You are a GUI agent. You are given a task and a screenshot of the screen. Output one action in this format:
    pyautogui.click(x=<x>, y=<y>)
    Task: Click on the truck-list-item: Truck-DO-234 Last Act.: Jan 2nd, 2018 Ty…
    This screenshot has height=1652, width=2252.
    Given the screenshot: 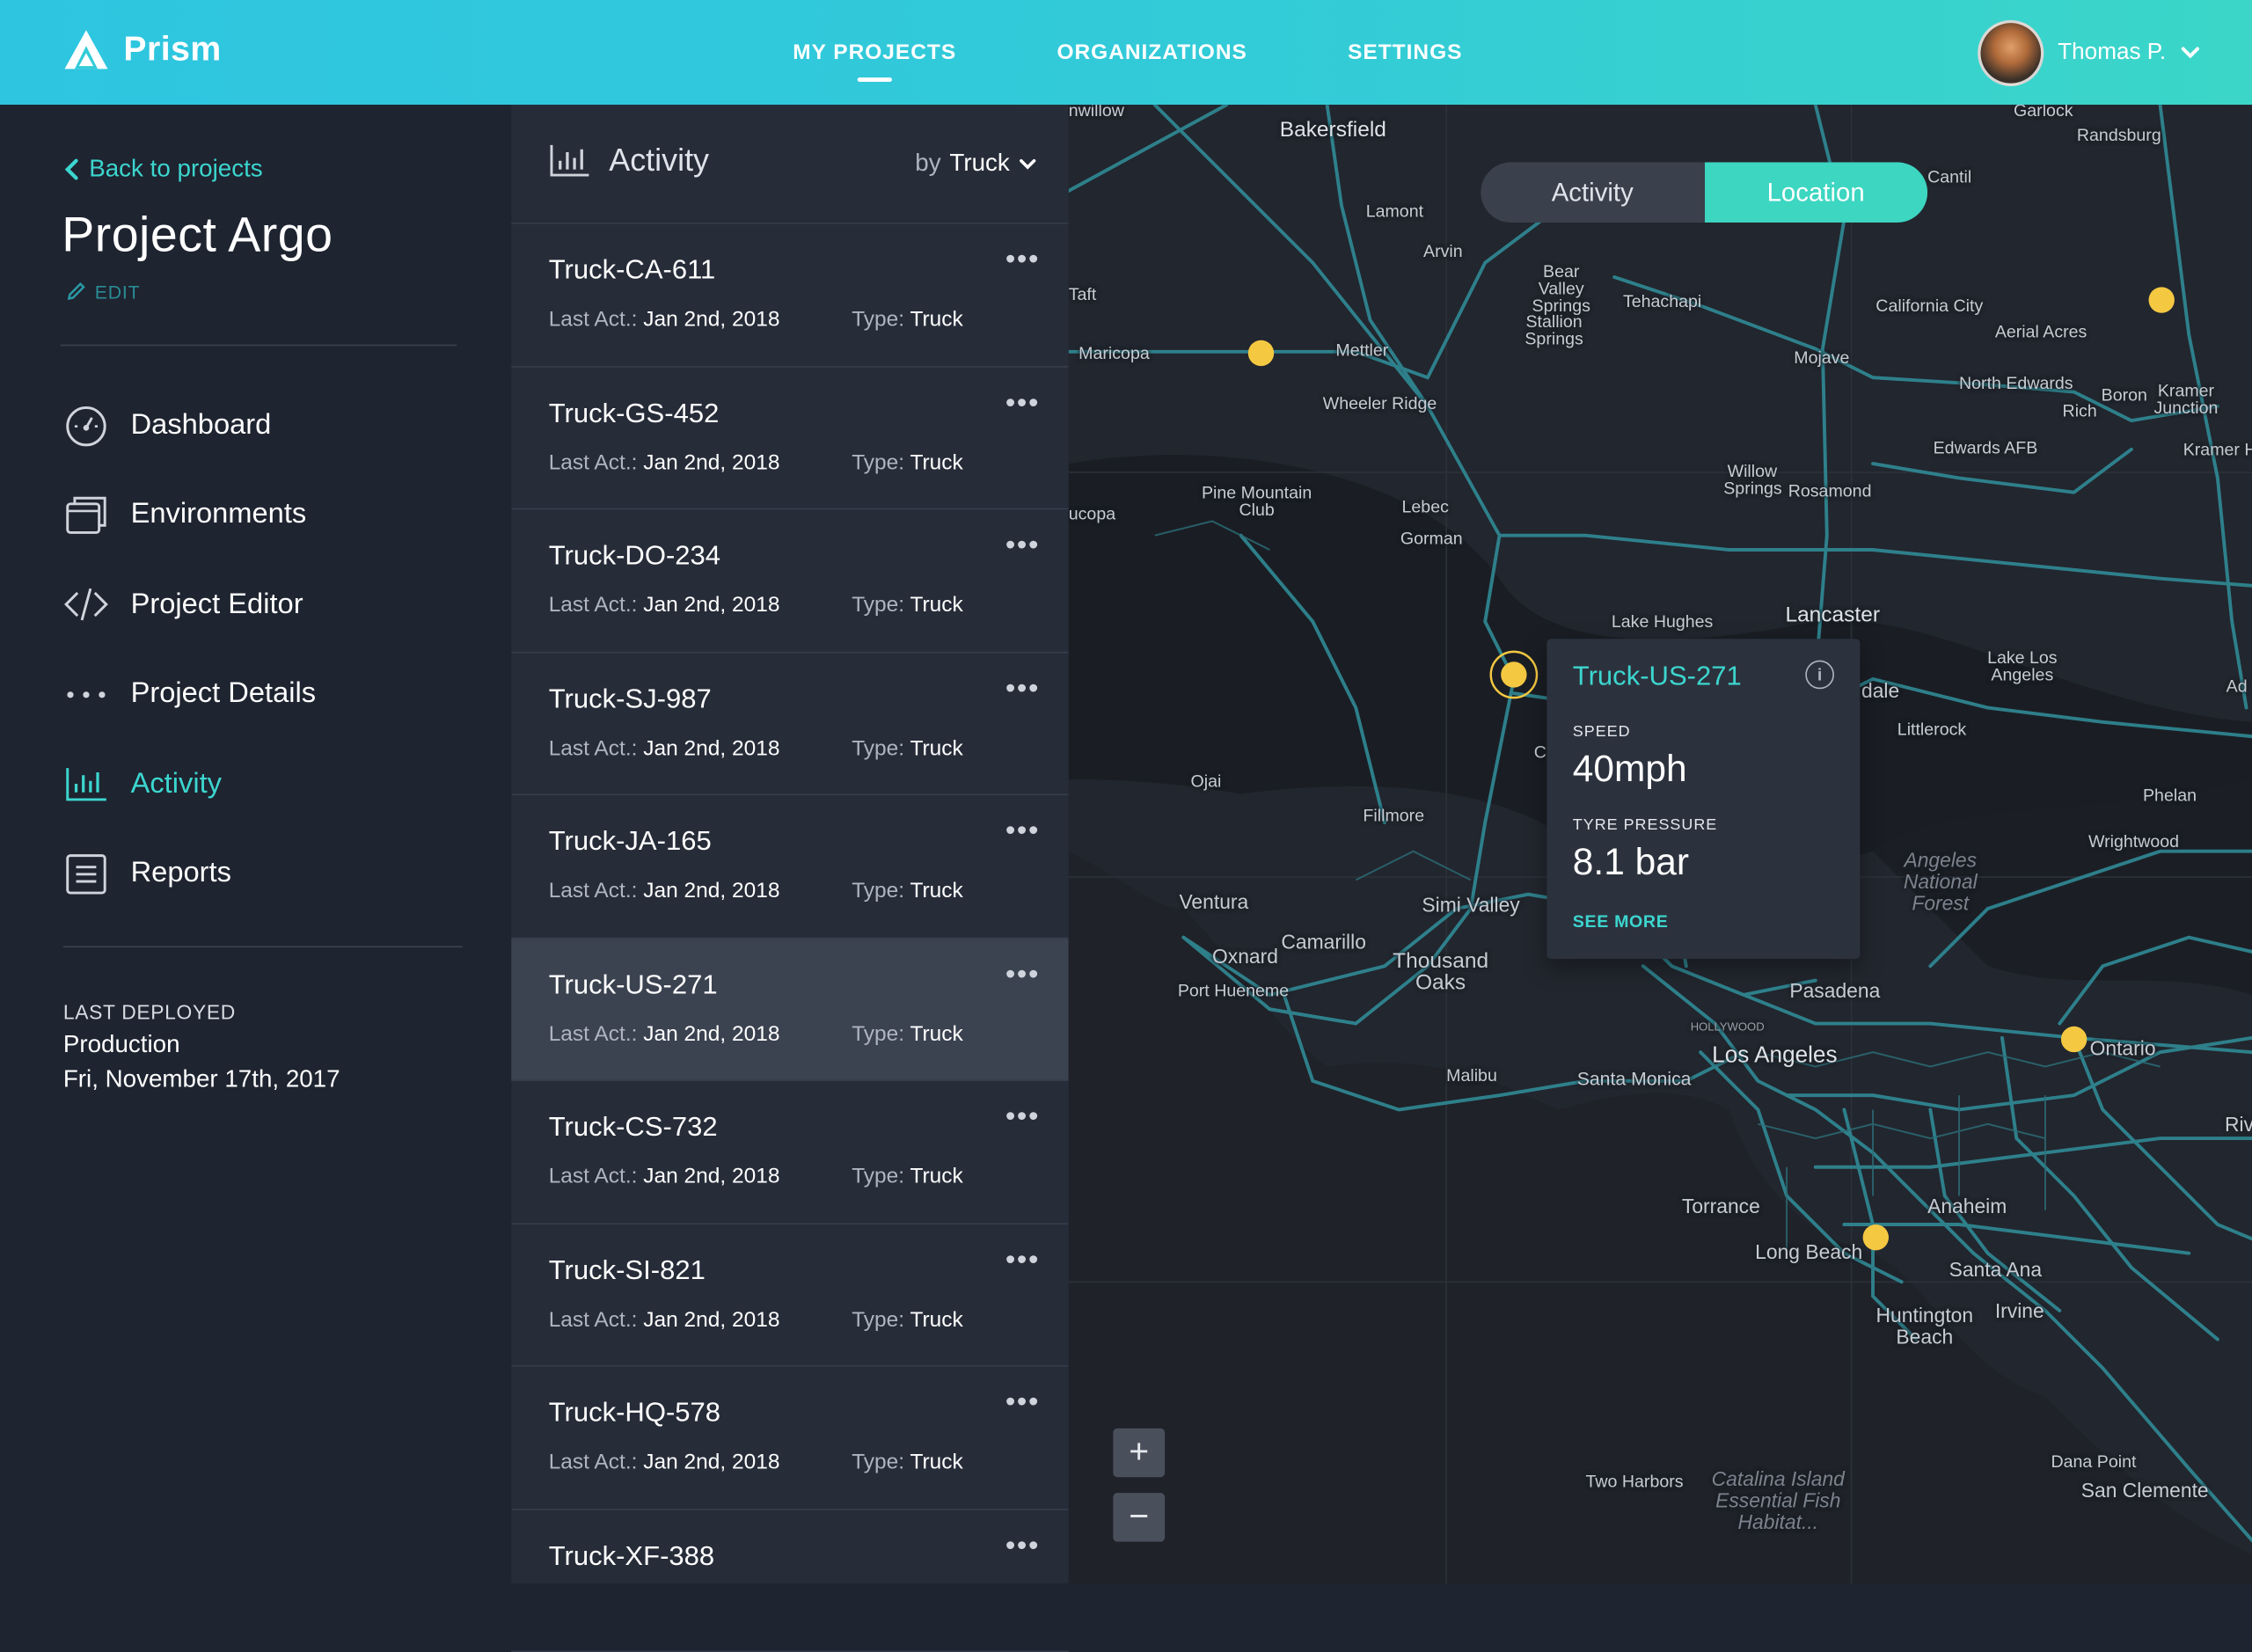 What is the action you would take?
    pyautogui.click(x=790, y=581)
    